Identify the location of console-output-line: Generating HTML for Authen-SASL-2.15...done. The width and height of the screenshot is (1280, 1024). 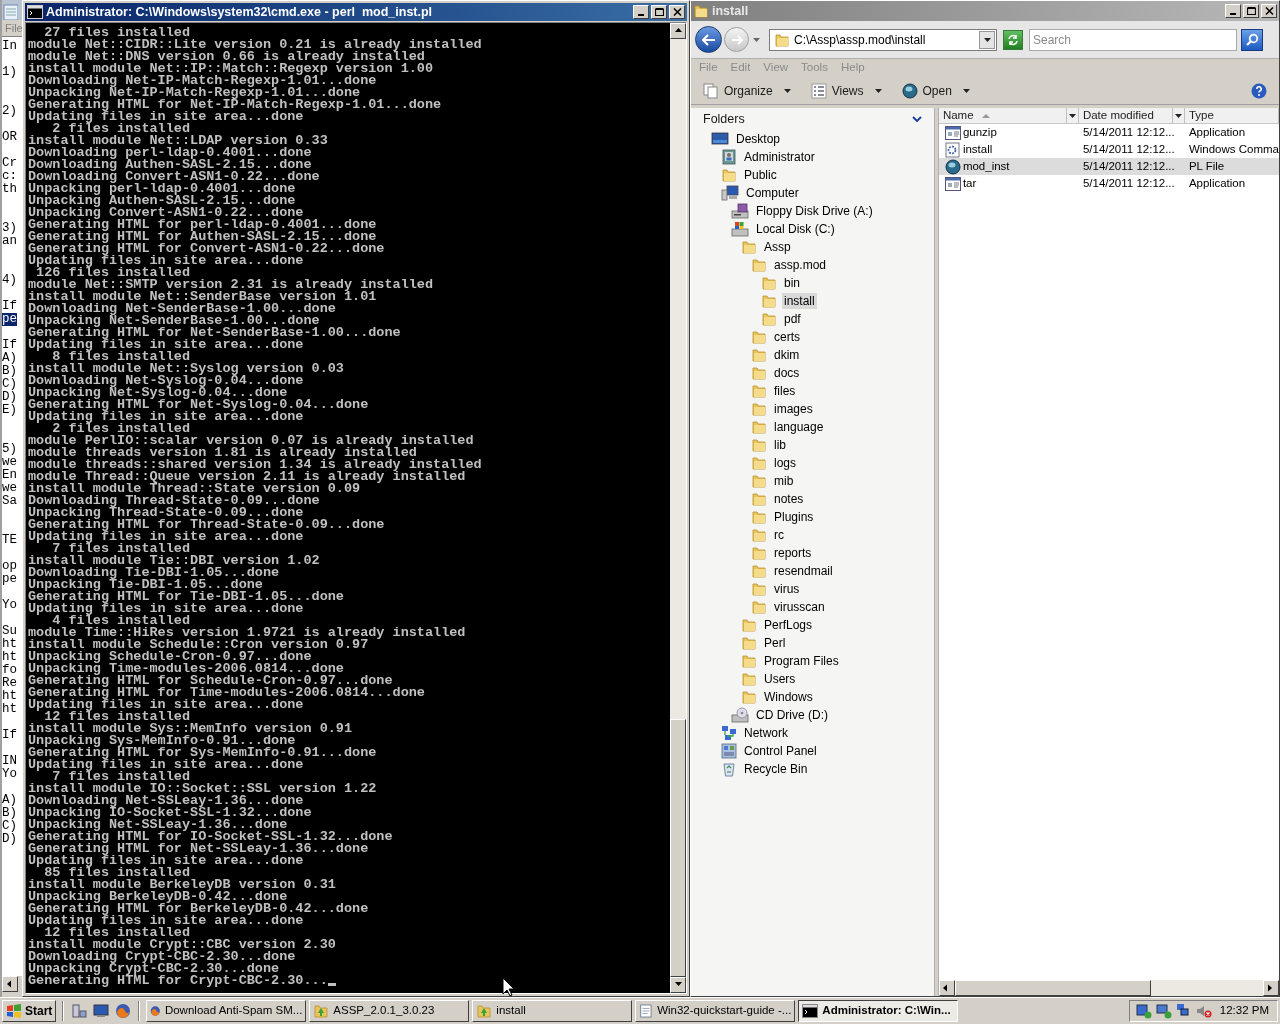
(202, 237).